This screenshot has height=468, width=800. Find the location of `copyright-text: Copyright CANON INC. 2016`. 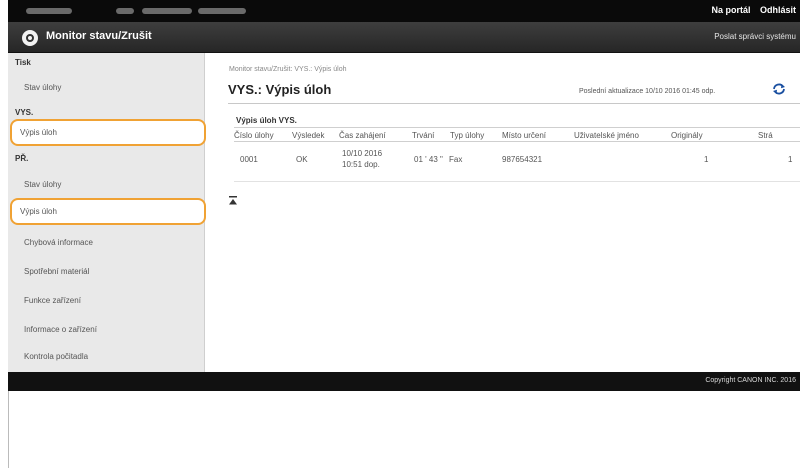

copyright-text: Copyright CANON INC. 2016 is located at coordinates (750, 380).